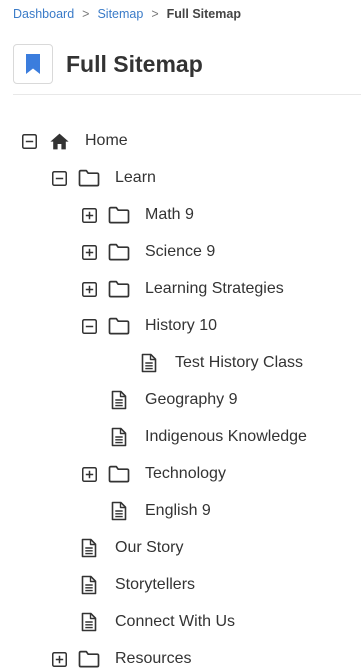 The height and width of the screenshot is (669, 361). Describe the element at coordinates (214, 289) in the screenshot. I see `tree-node-label: Learning Strategies` at that location.